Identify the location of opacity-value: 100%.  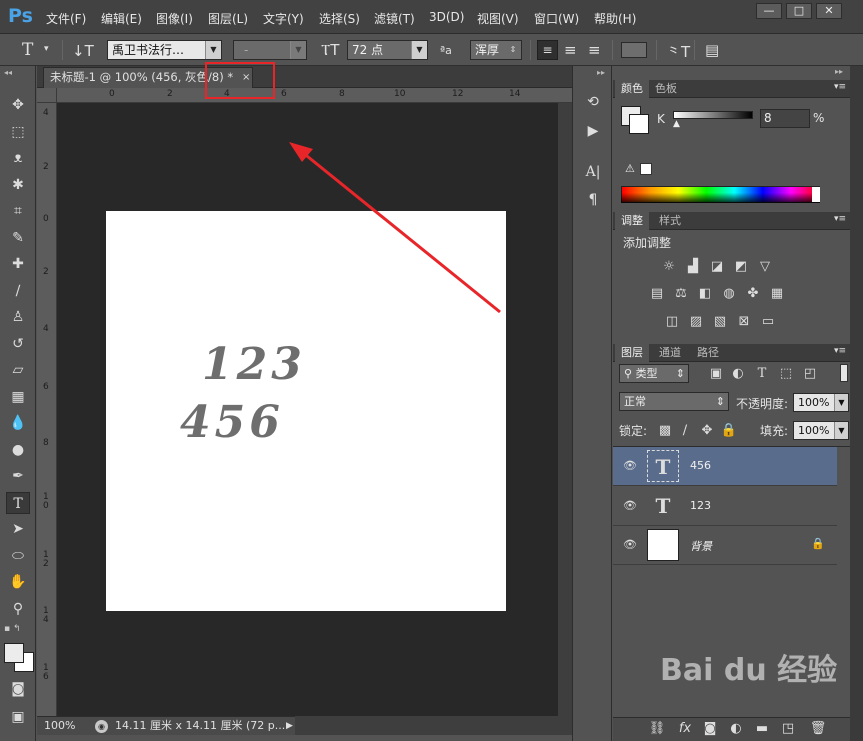
(814, 402).